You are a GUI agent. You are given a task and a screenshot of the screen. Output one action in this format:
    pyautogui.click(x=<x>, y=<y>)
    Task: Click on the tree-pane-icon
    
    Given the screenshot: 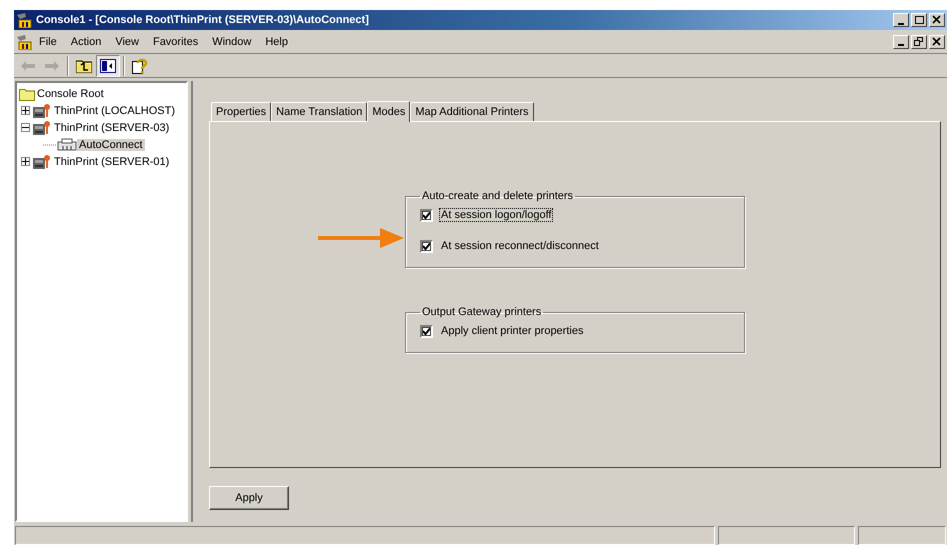 What is the action you would take?
    pyautogui.click(x=108, y=65)
    